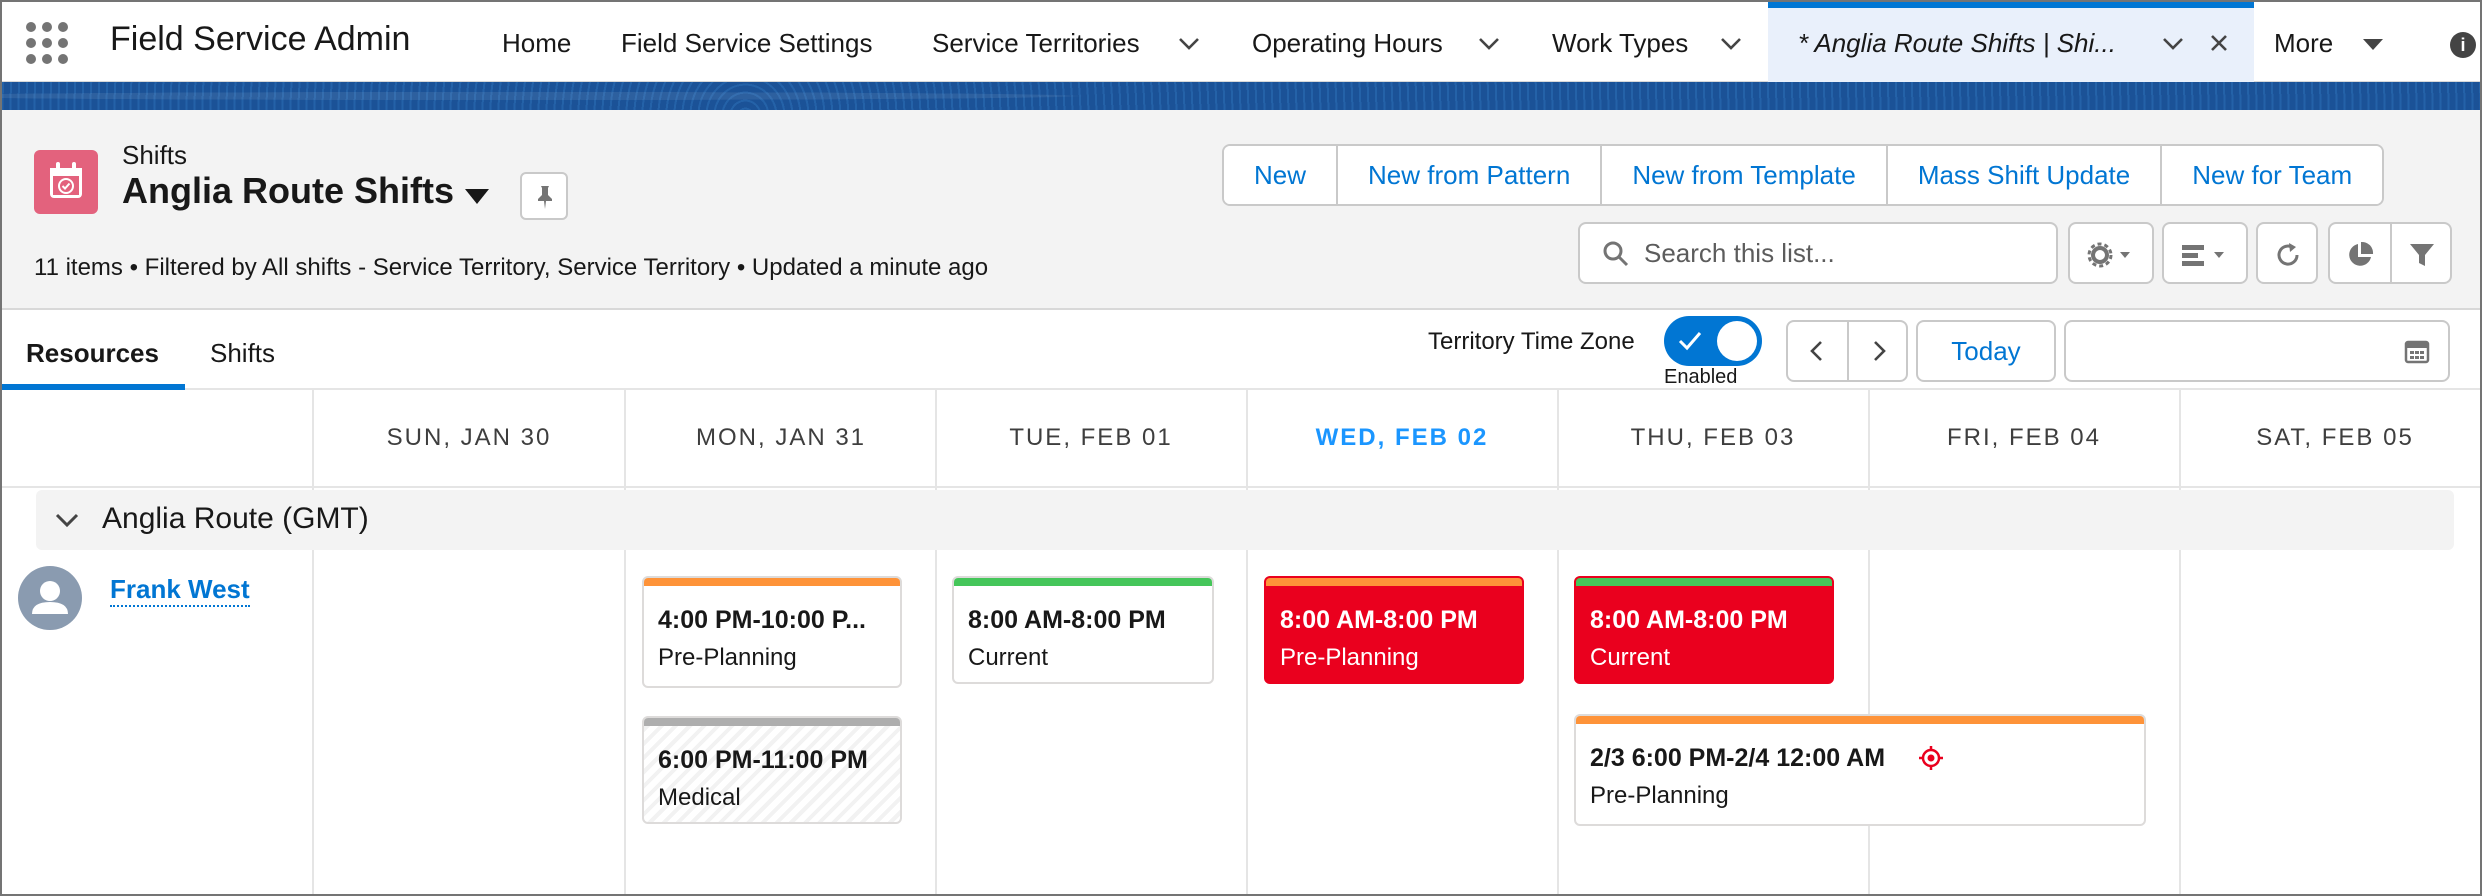 This screenshot has height=896, width=2482. I want to click on shift-time: 2/3 6:00 PM-2/4 12:00 AM, so click(1738, 758).